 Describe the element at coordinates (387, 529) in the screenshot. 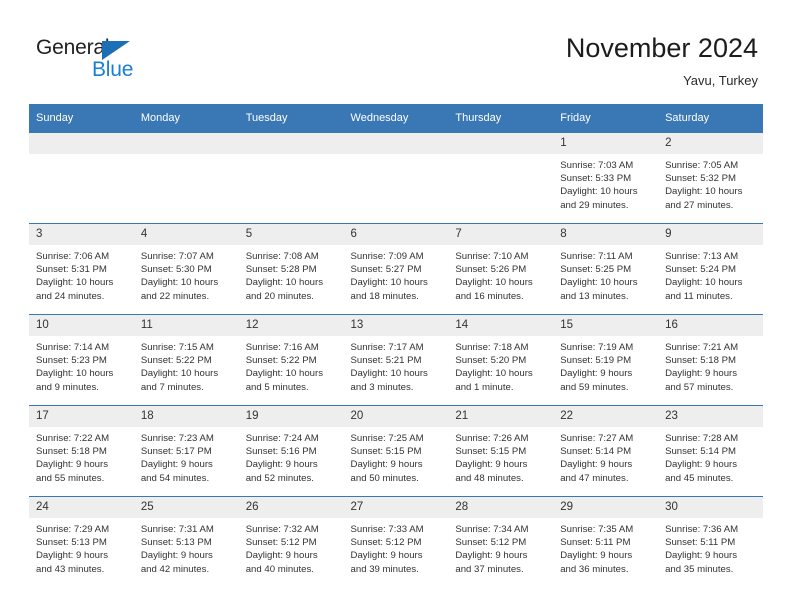

I see `sunrise-text: Sunrise: 7:33 AM` at that location.